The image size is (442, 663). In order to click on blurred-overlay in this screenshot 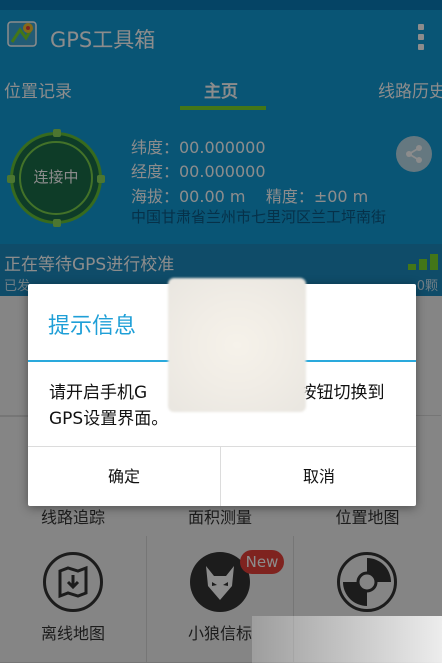, I will do `click(237, 345)`.